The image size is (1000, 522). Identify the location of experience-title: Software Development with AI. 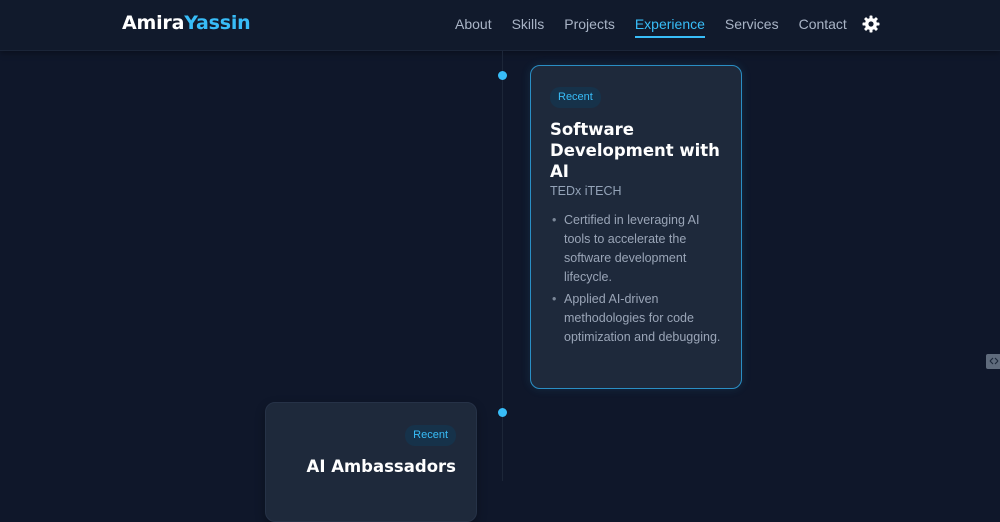
(635, 150).